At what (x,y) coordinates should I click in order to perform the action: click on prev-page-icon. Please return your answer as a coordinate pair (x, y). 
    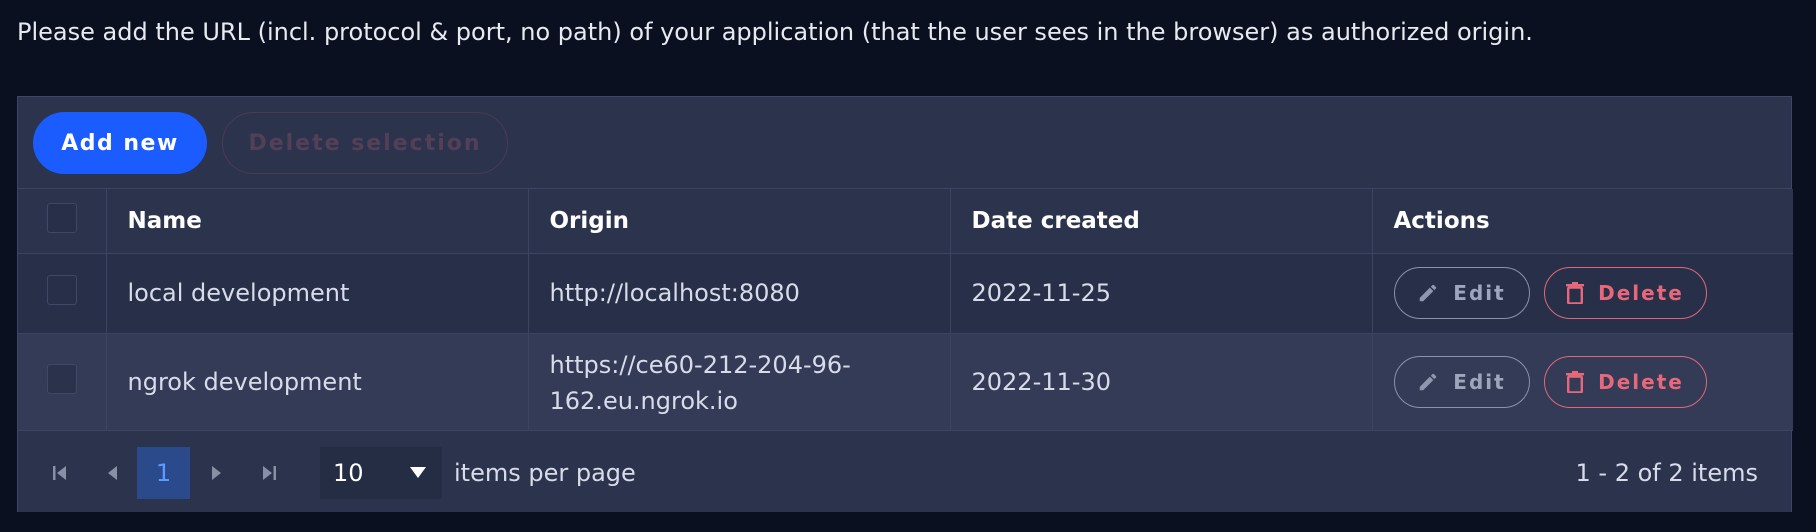
    Looking at the image, I should click on (112, 473).